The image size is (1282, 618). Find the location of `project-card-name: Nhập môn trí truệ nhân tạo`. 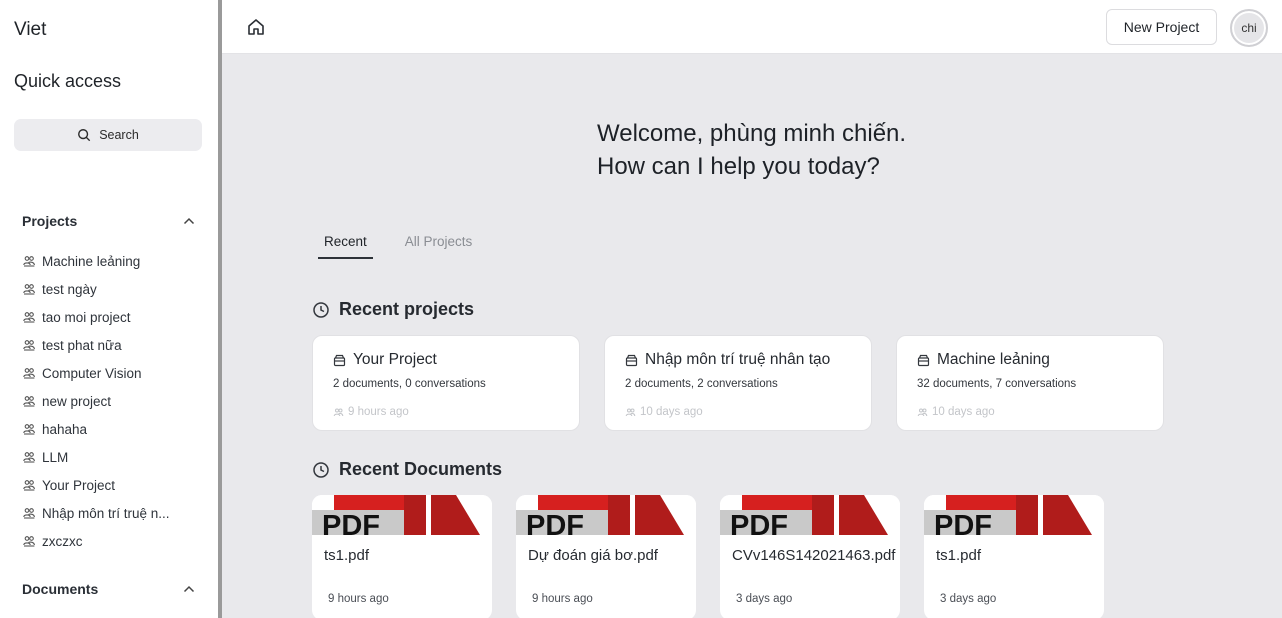

project-card-name: Nhập môn trí truệ nhân tạo is located at coordinates (738, 359).